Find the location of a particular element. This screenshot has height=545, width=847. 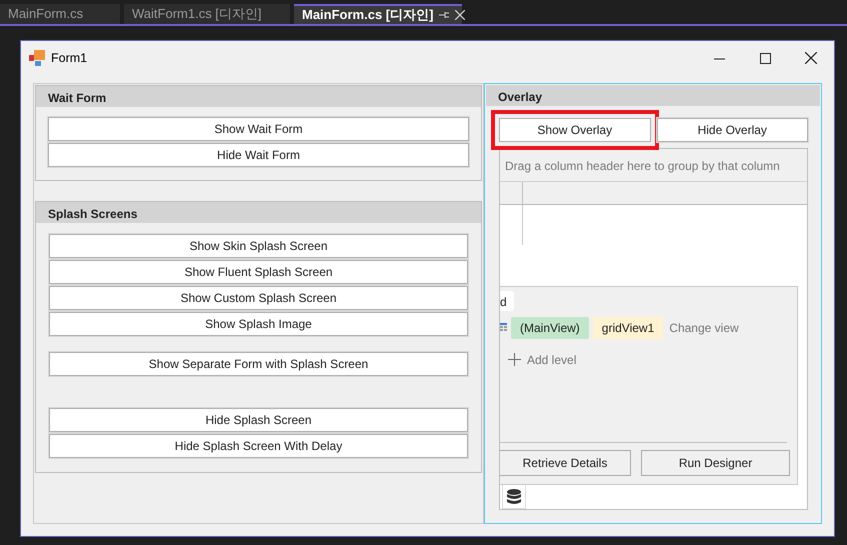

splash-button: Hide Splash Screen is located at coordinates (258, 420).